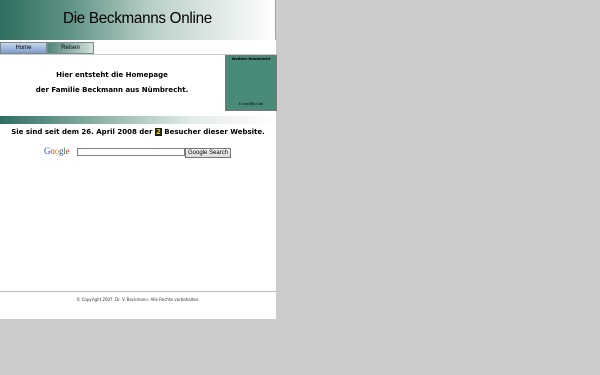  What do you see at coordinates (138, 120) in the screenshot?
I see `section-divider-band` at bounding box center [138, 120].